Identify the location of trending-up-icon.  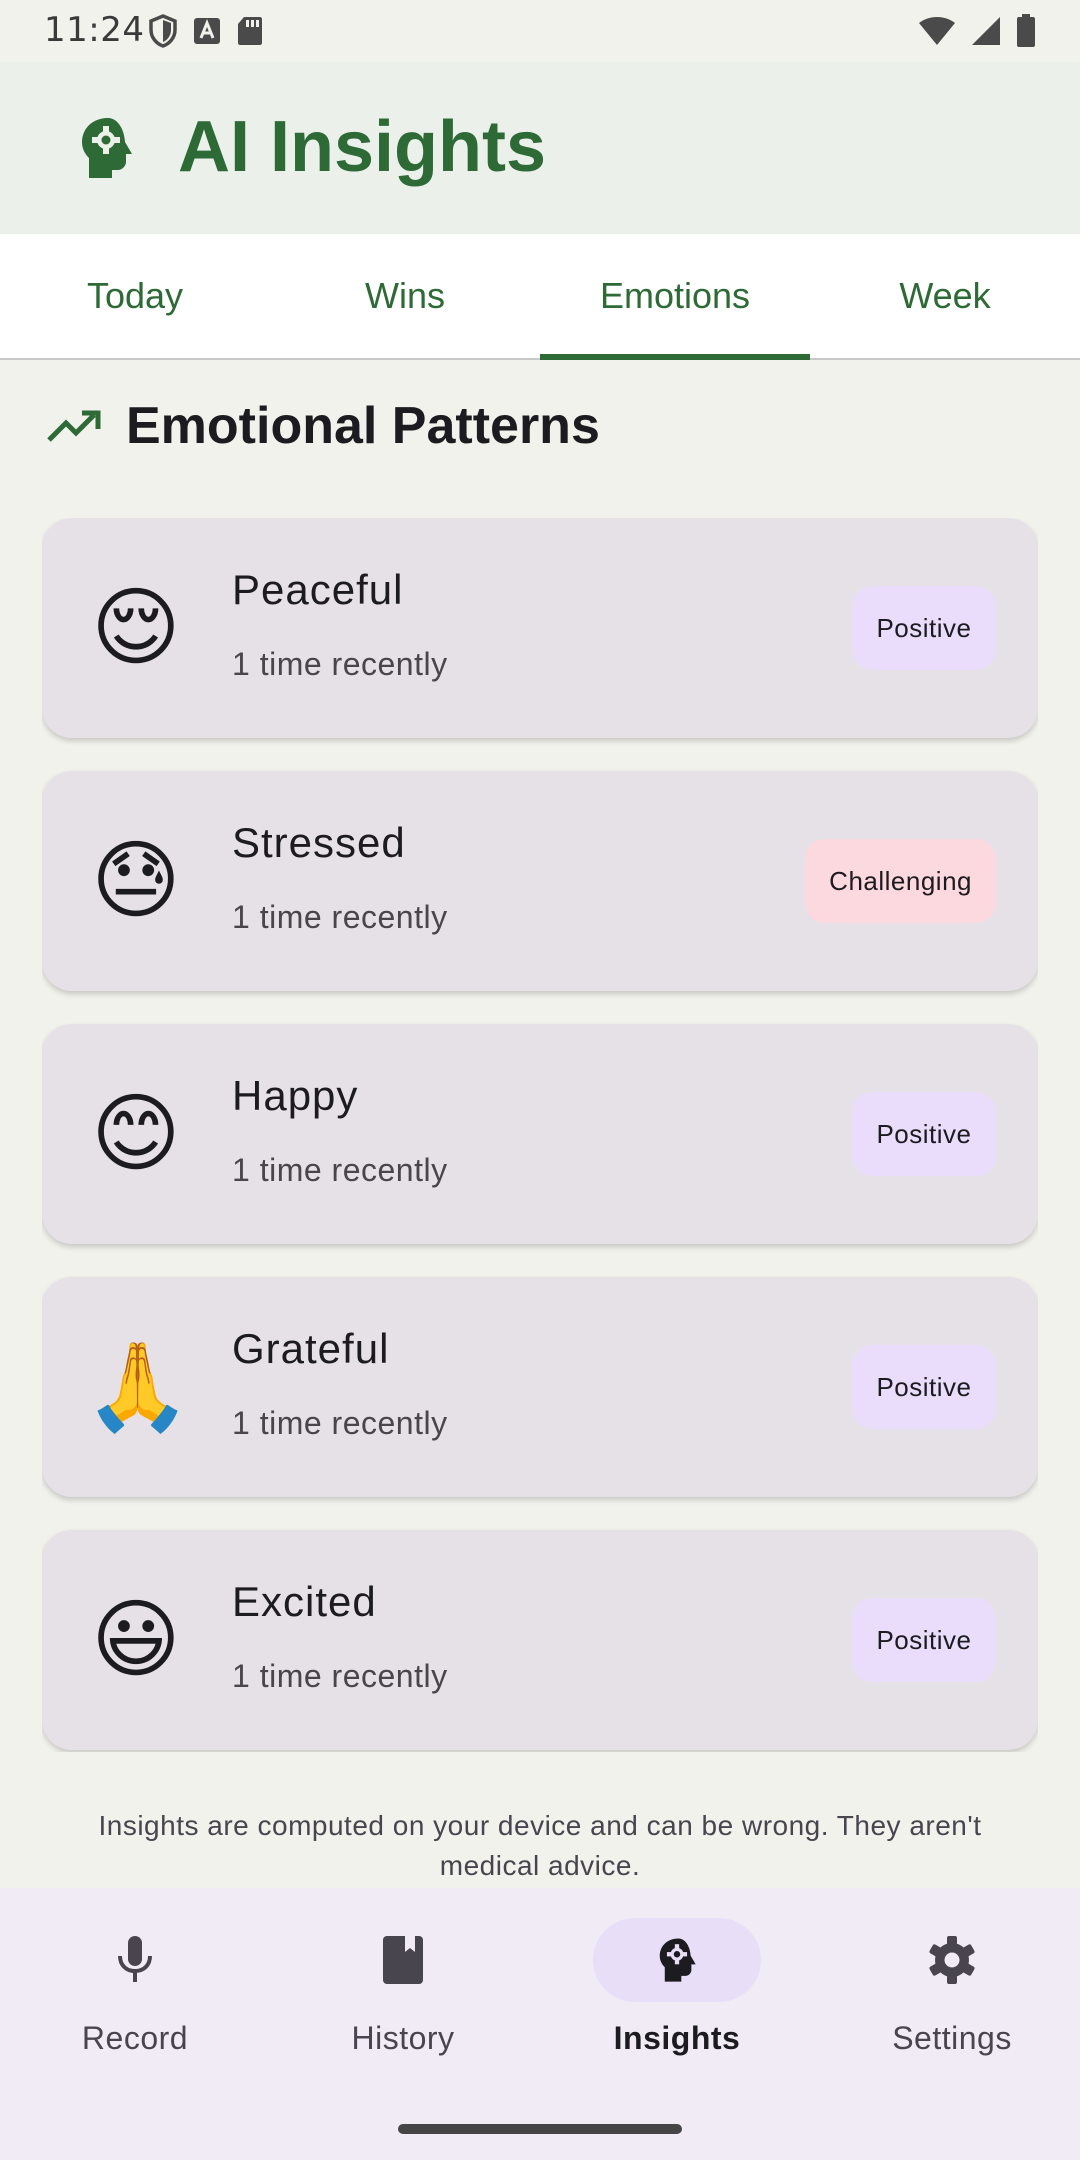
(74, 426).